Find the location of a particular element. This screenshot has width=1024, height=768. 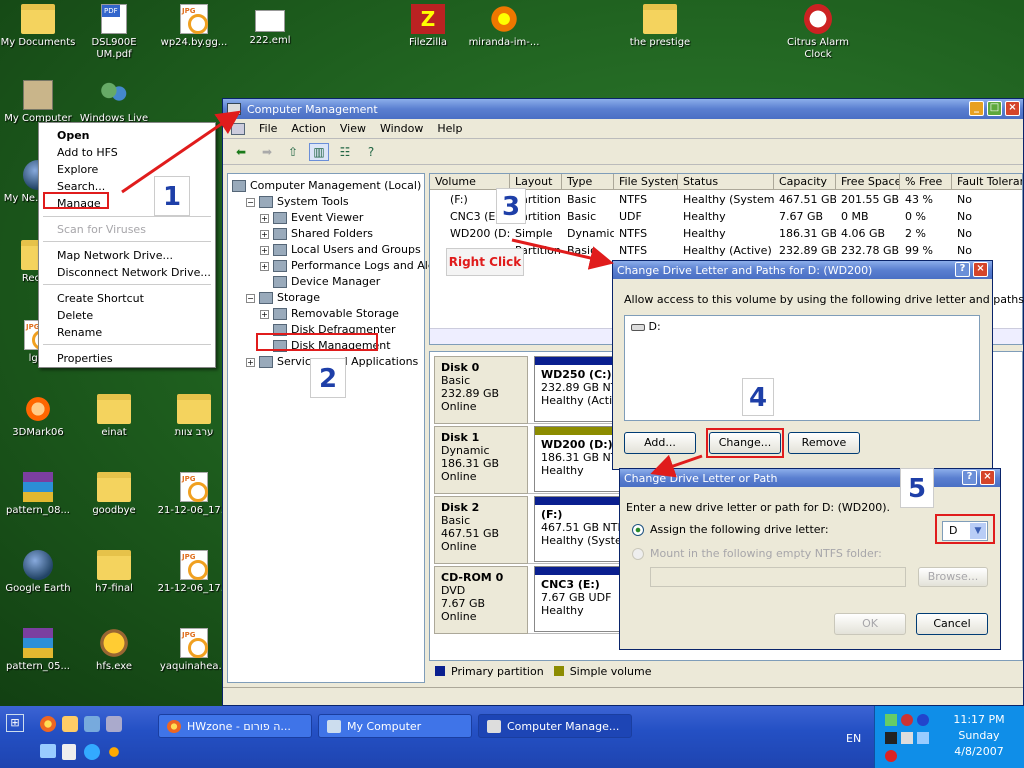

column-header: Free Space is located at coordinates (868, 182).